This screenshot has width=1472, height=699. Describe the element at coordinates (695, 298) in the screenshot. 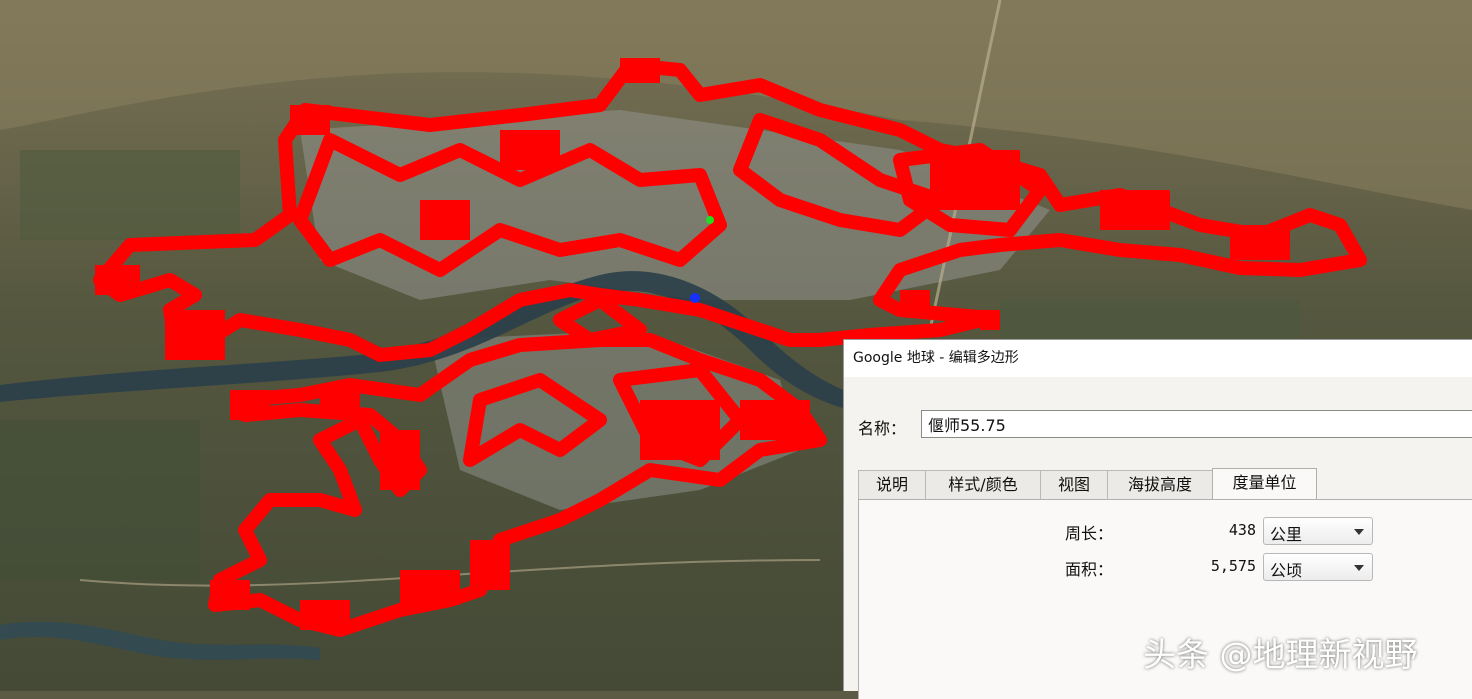

I see `vertex-marker-blue` at that location.